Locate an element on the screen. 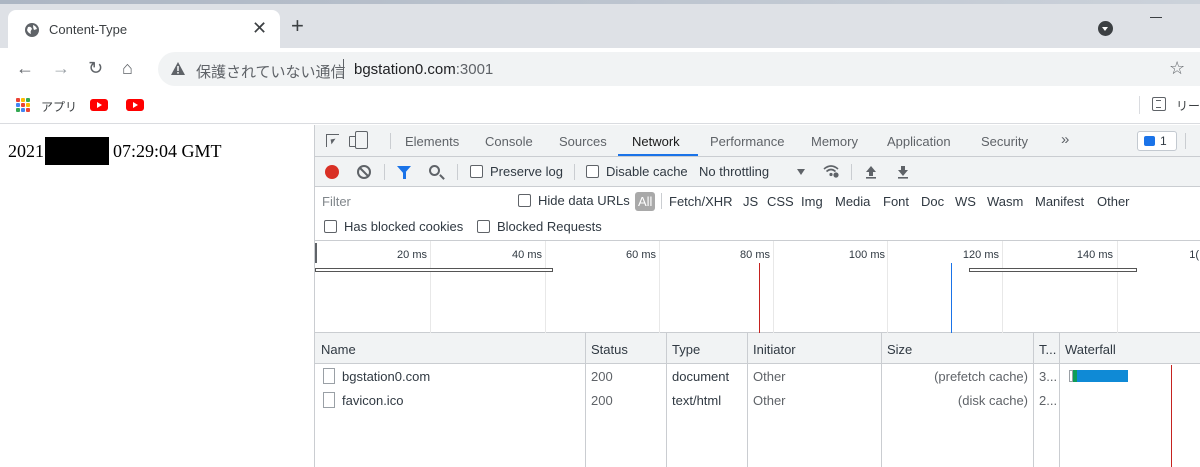 The image size is (1200, 467). type-img-button: Img is located at coordinates (812, 201).